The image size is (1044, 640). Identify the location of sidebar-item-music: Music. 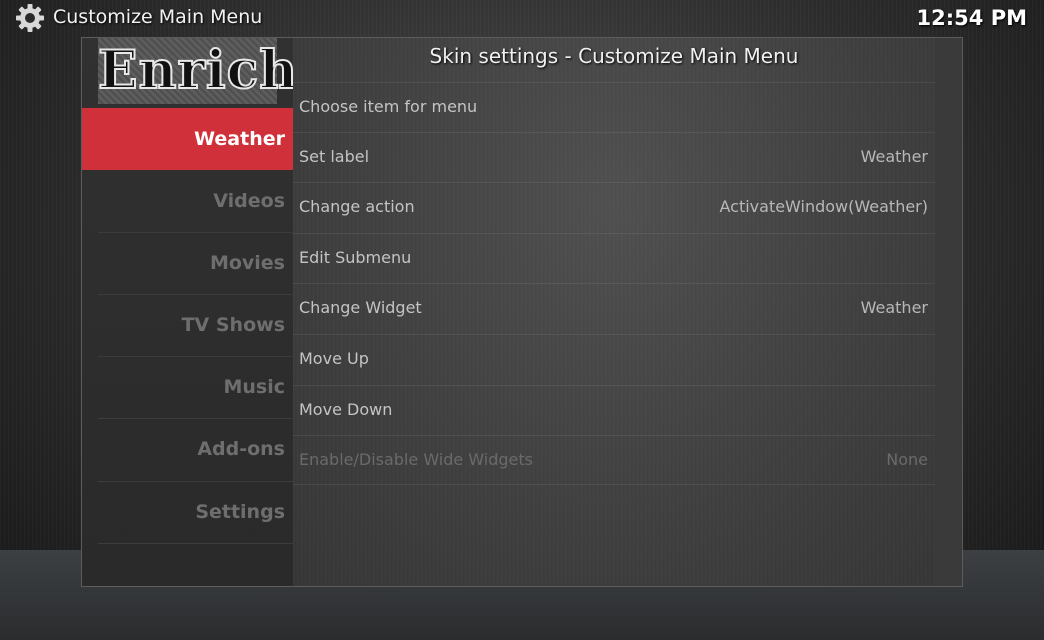
(187, 387).